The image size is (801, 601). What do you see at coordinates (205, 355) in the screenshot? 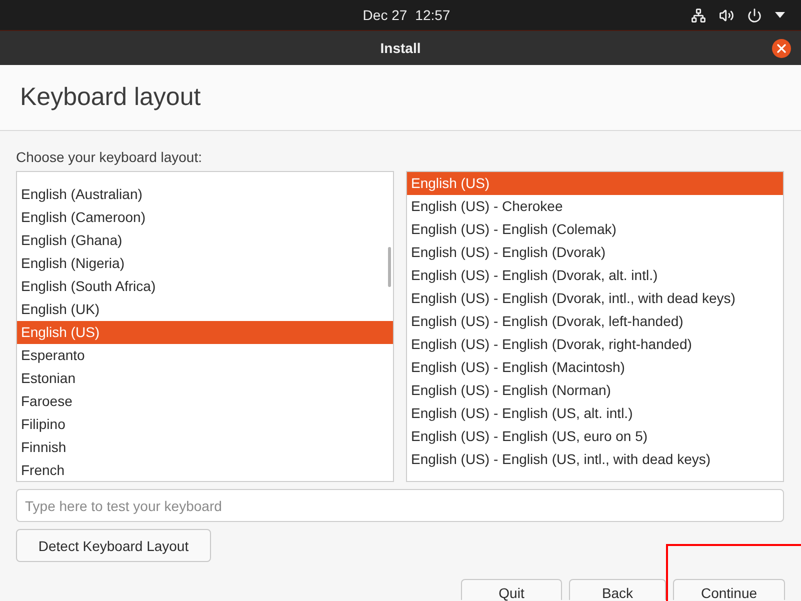
I see `layout-item: Esperanto` at bounding box center [205, 355].